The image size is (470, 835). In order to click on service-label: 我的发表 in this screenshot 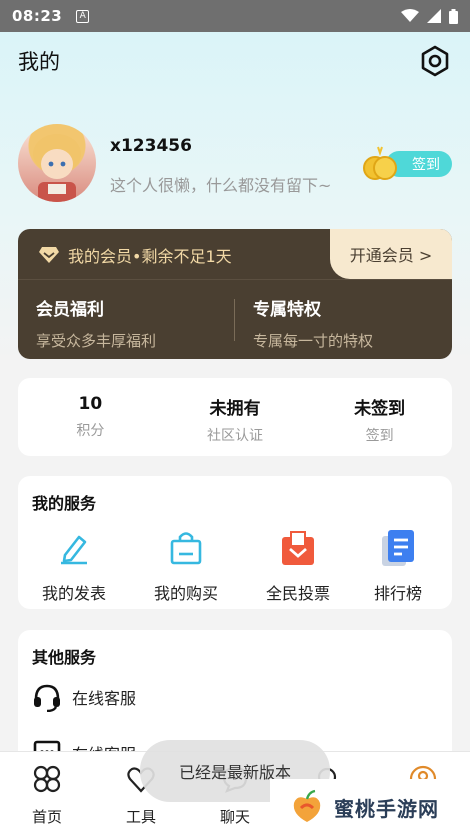, I will do `click(73, 593)`.